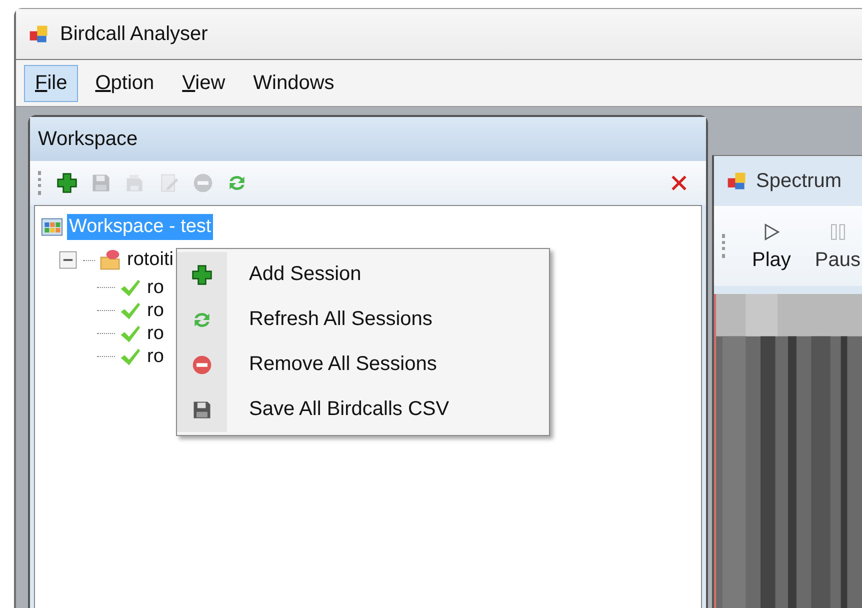 This screenshot has width=862, height=608. I want to click on menu-item: File, so click(51, 83).